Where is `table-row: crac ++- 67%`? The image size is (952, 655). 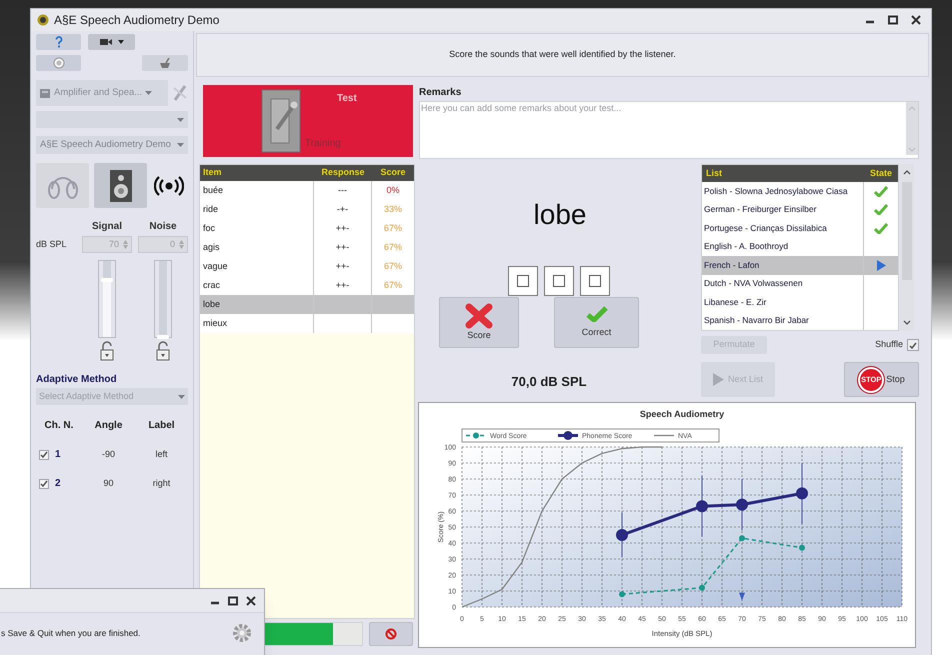
table-row: crac ++- 67% is located at coordinates (307, 285).